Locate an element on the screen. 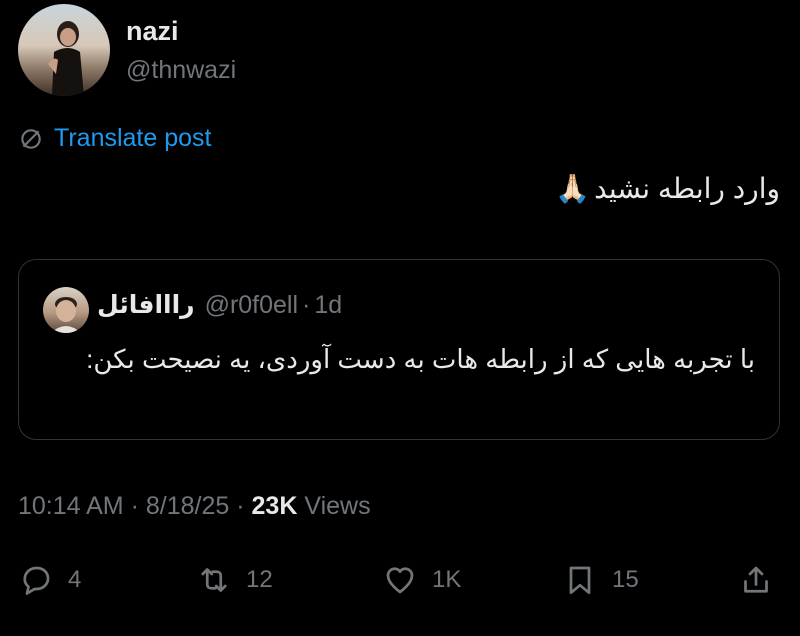  like-count: 1K is located at coordinates (447, 579).